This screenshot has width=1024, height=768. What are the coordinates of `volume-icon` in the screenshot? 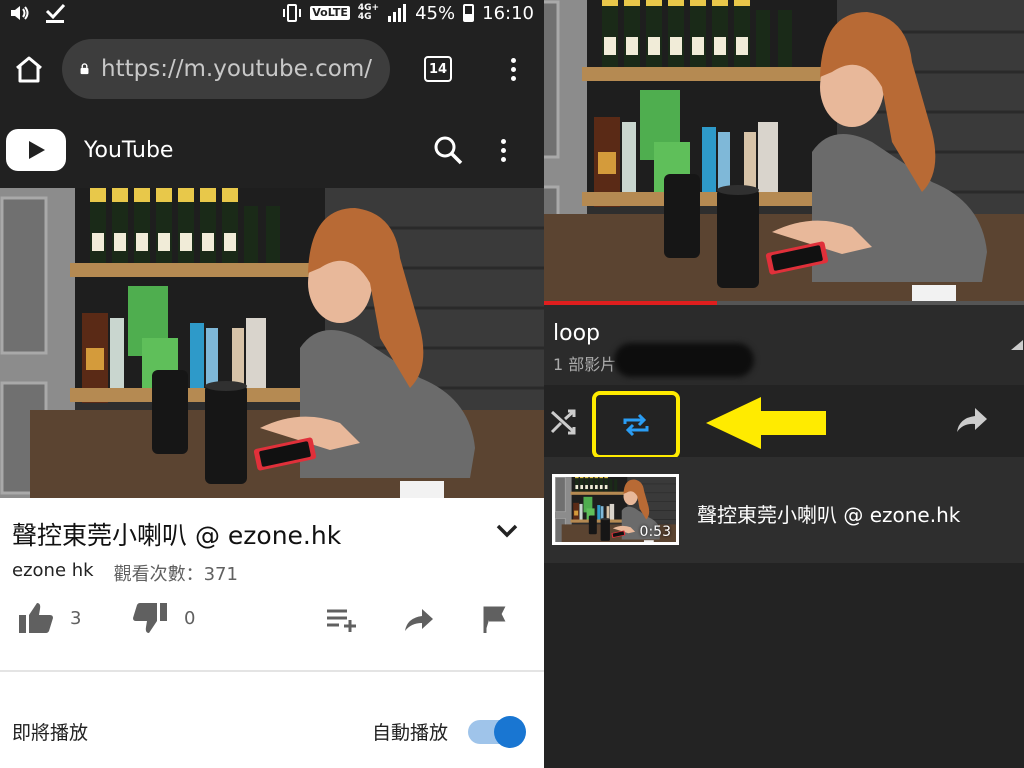 It's located at (20, 13).